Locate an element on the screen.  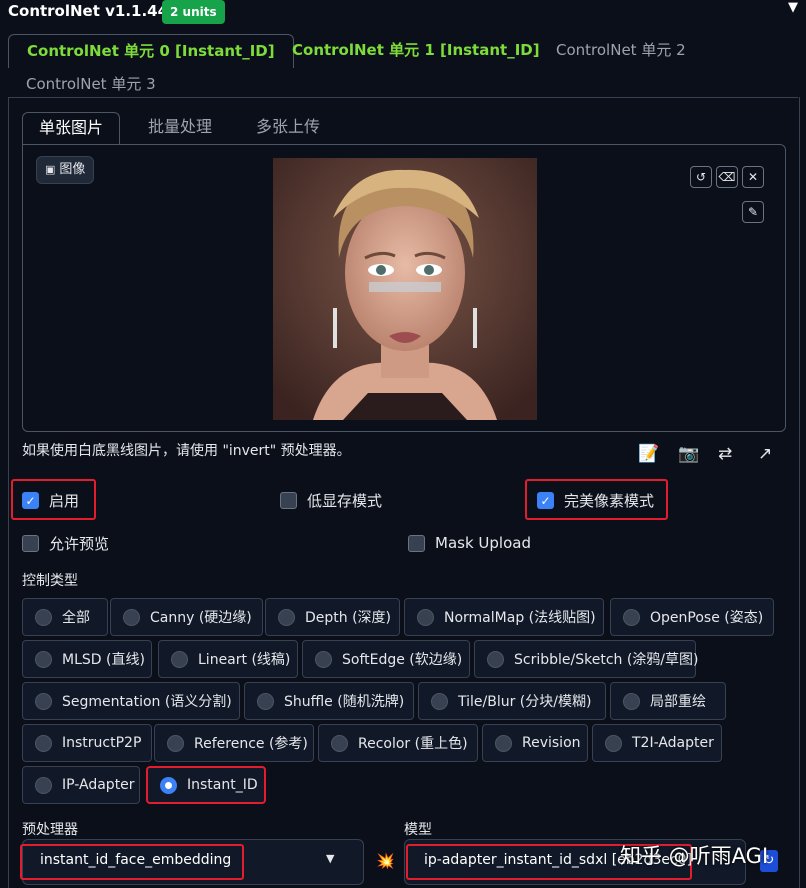
control-type-option: Instant_ID is located at coordinates (206, 785).